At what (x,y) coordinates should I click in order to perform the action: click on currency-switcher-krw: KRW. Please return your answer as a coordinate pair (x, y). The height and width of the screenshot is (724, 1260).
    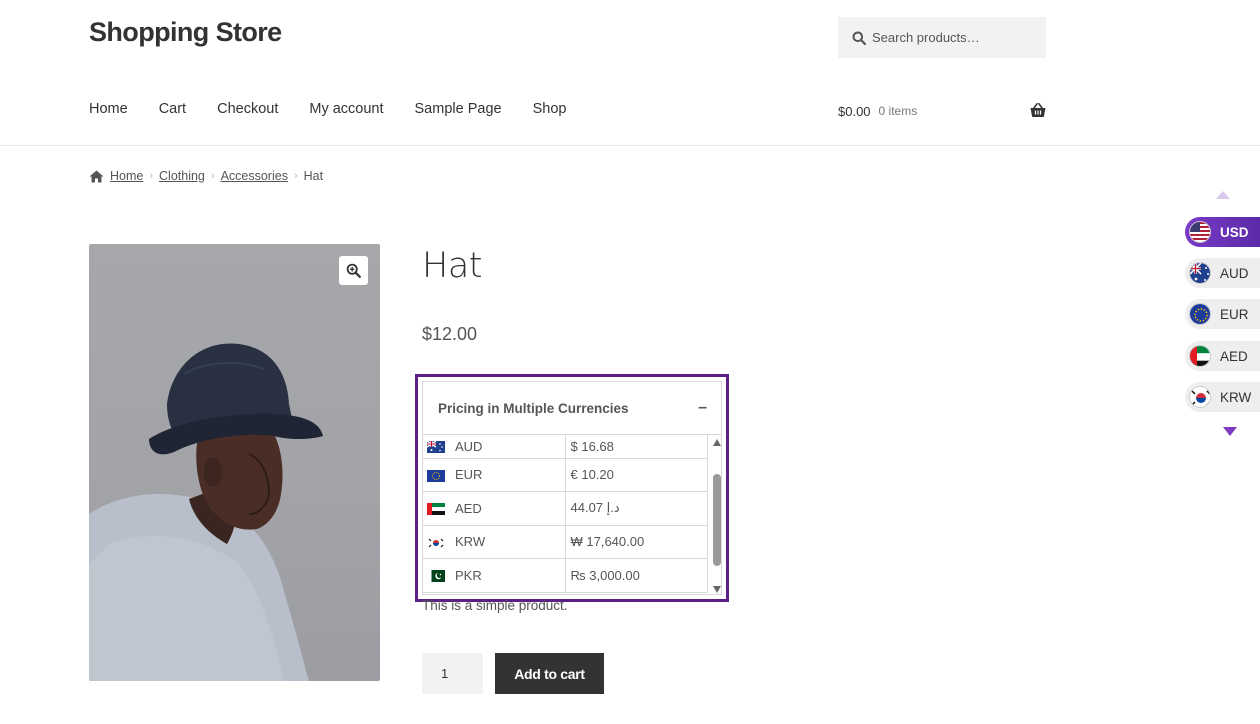
    Looking at the image, I should click on (1222, 397).